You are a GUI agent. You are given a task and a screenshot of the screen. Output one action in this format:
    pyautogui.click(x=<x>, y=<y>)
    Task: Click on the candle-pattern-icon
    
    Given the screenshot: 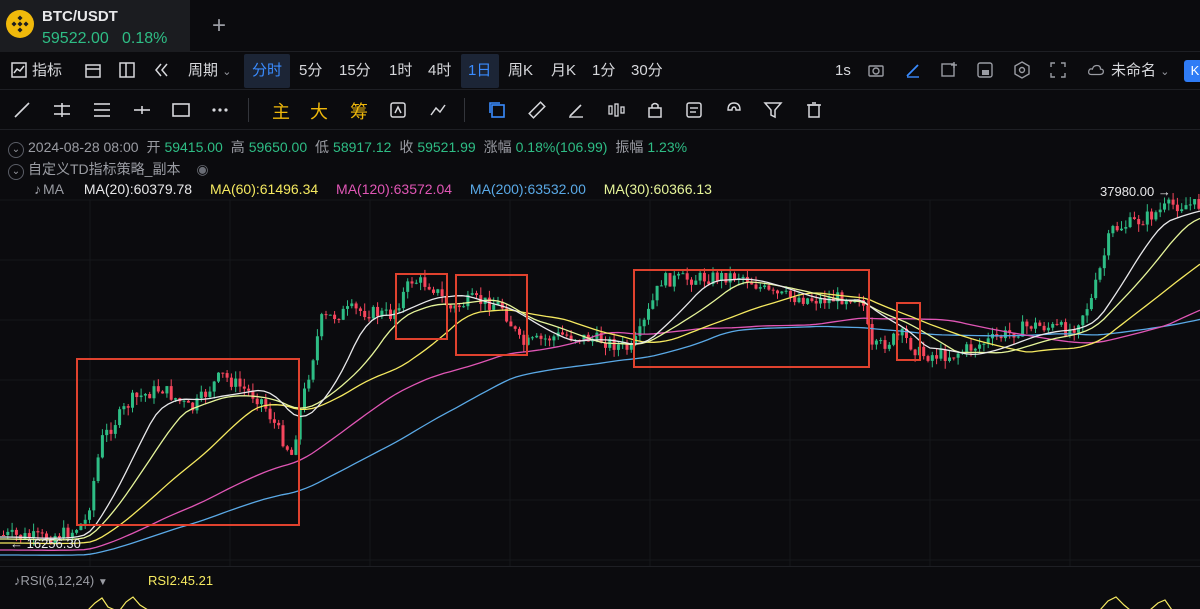 What is the action you would take?
    pyautogui.click(x=616, y=110)
    